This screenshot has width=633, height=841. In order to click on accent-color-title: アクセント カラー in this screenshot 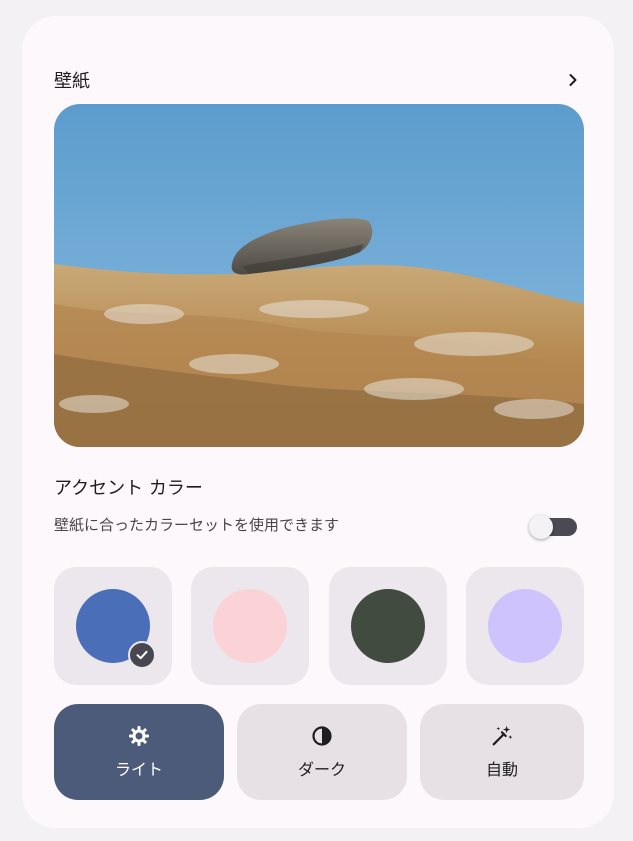, I will do `click(128, 488)`.